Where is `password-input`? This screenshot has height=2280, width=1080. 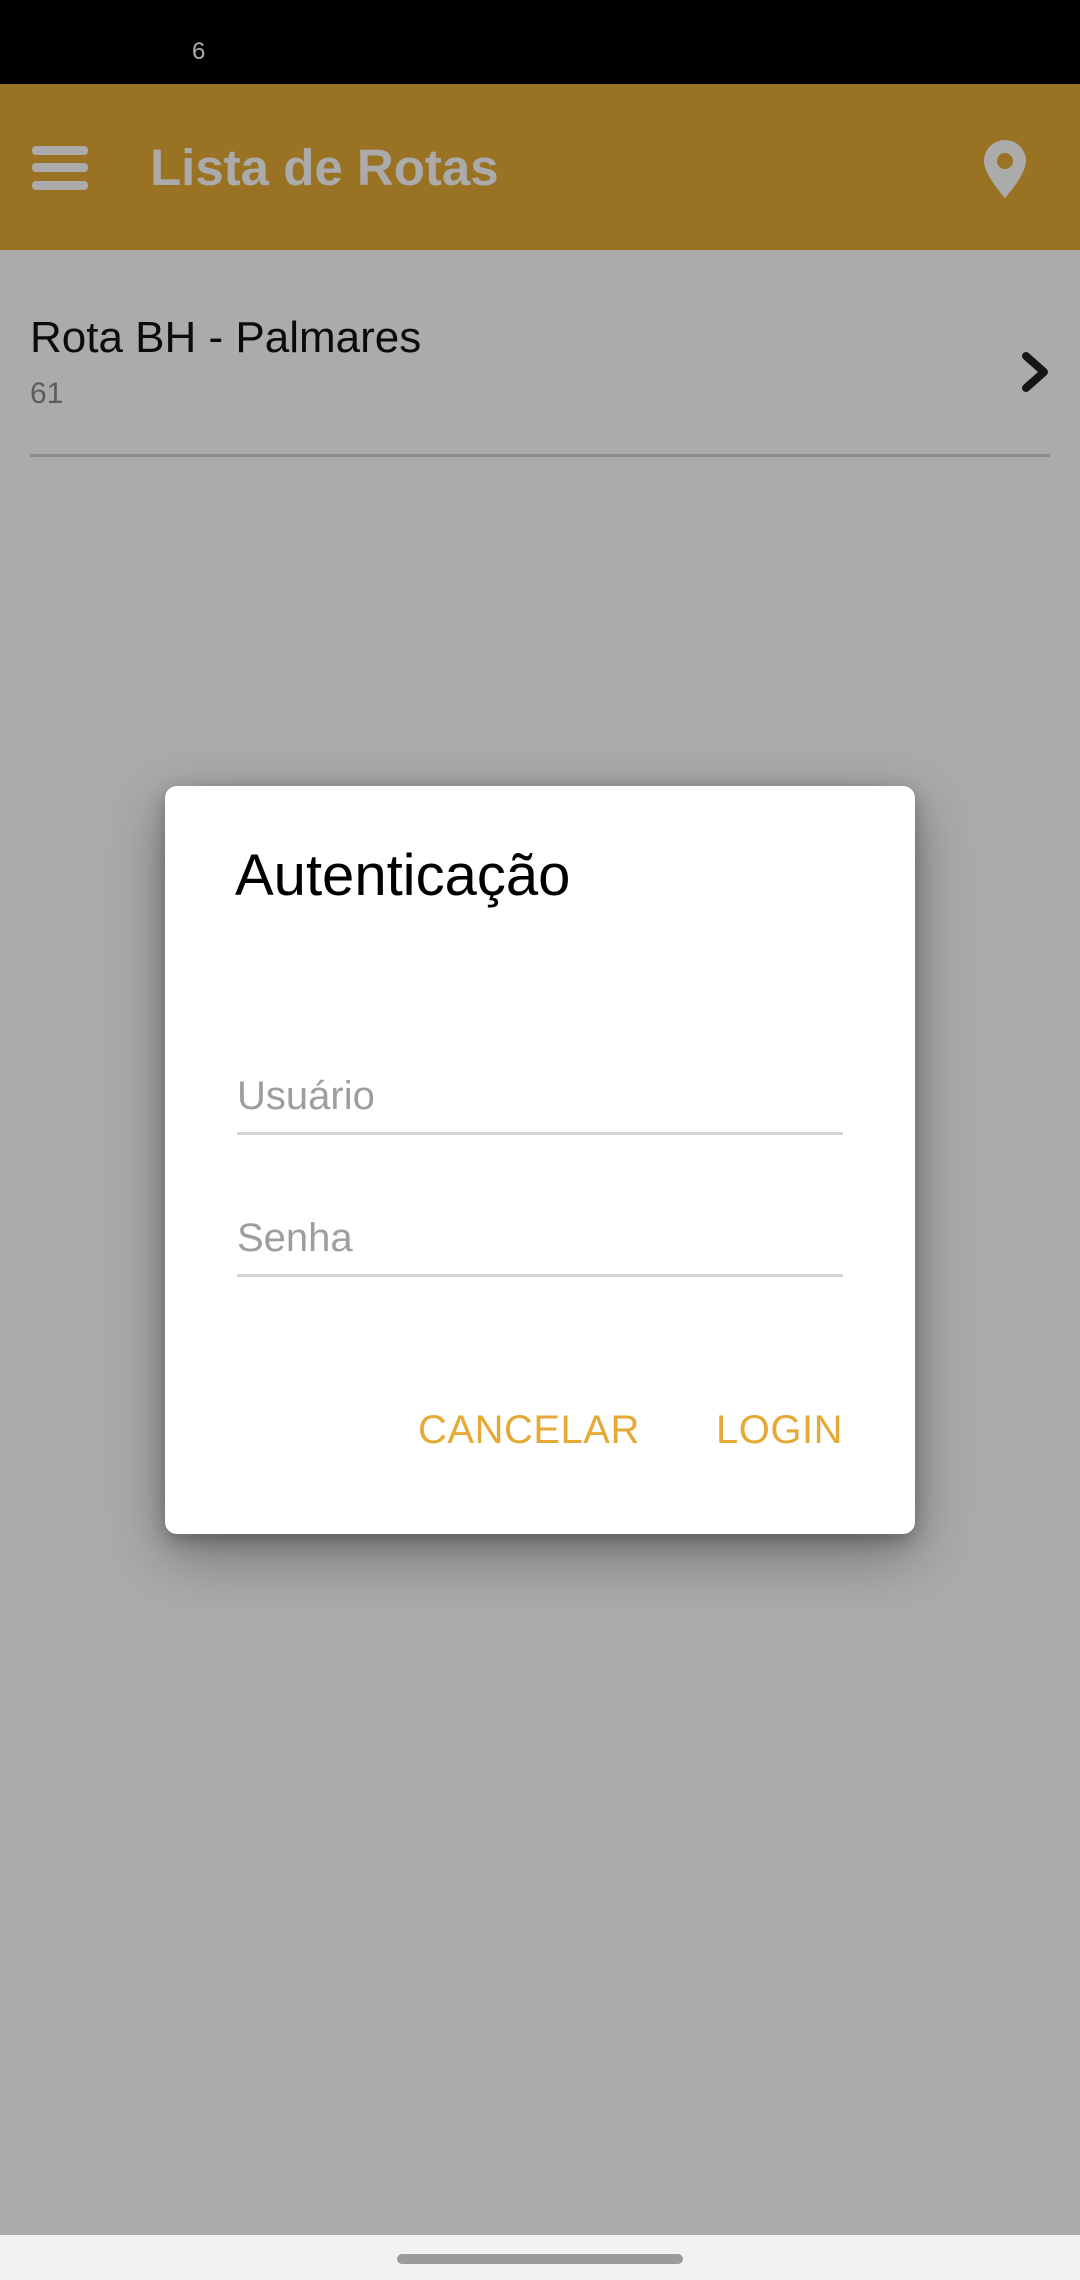 password-input is located at coordinates (540, 1238).